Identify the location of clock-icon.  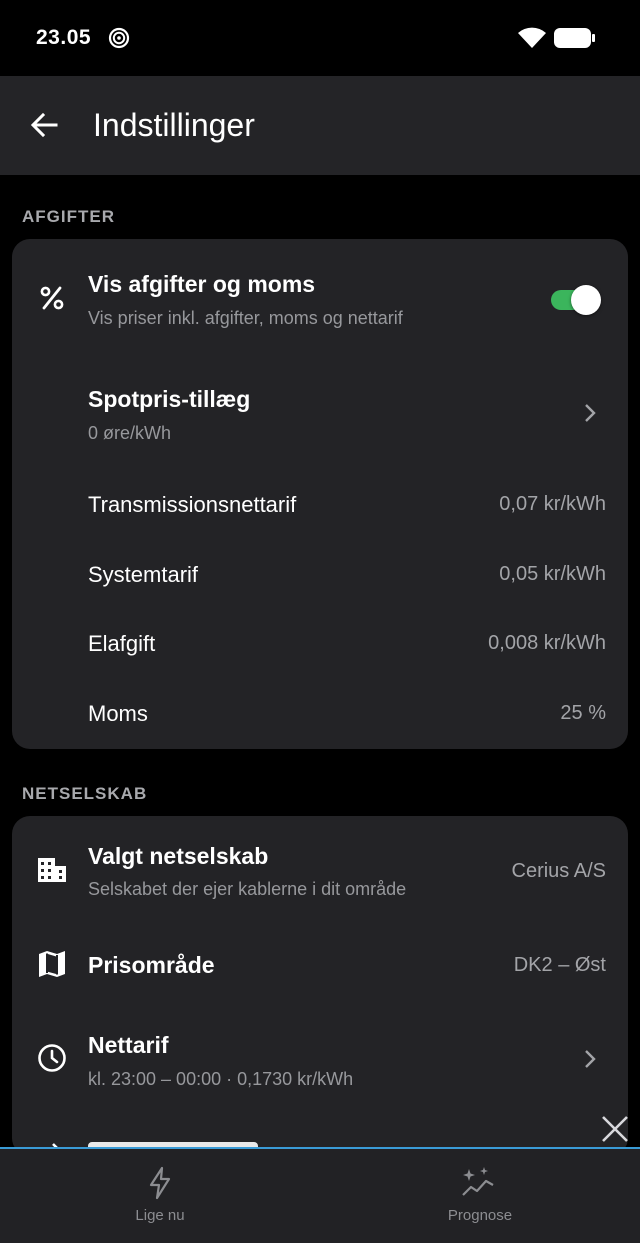
(52, 1058).